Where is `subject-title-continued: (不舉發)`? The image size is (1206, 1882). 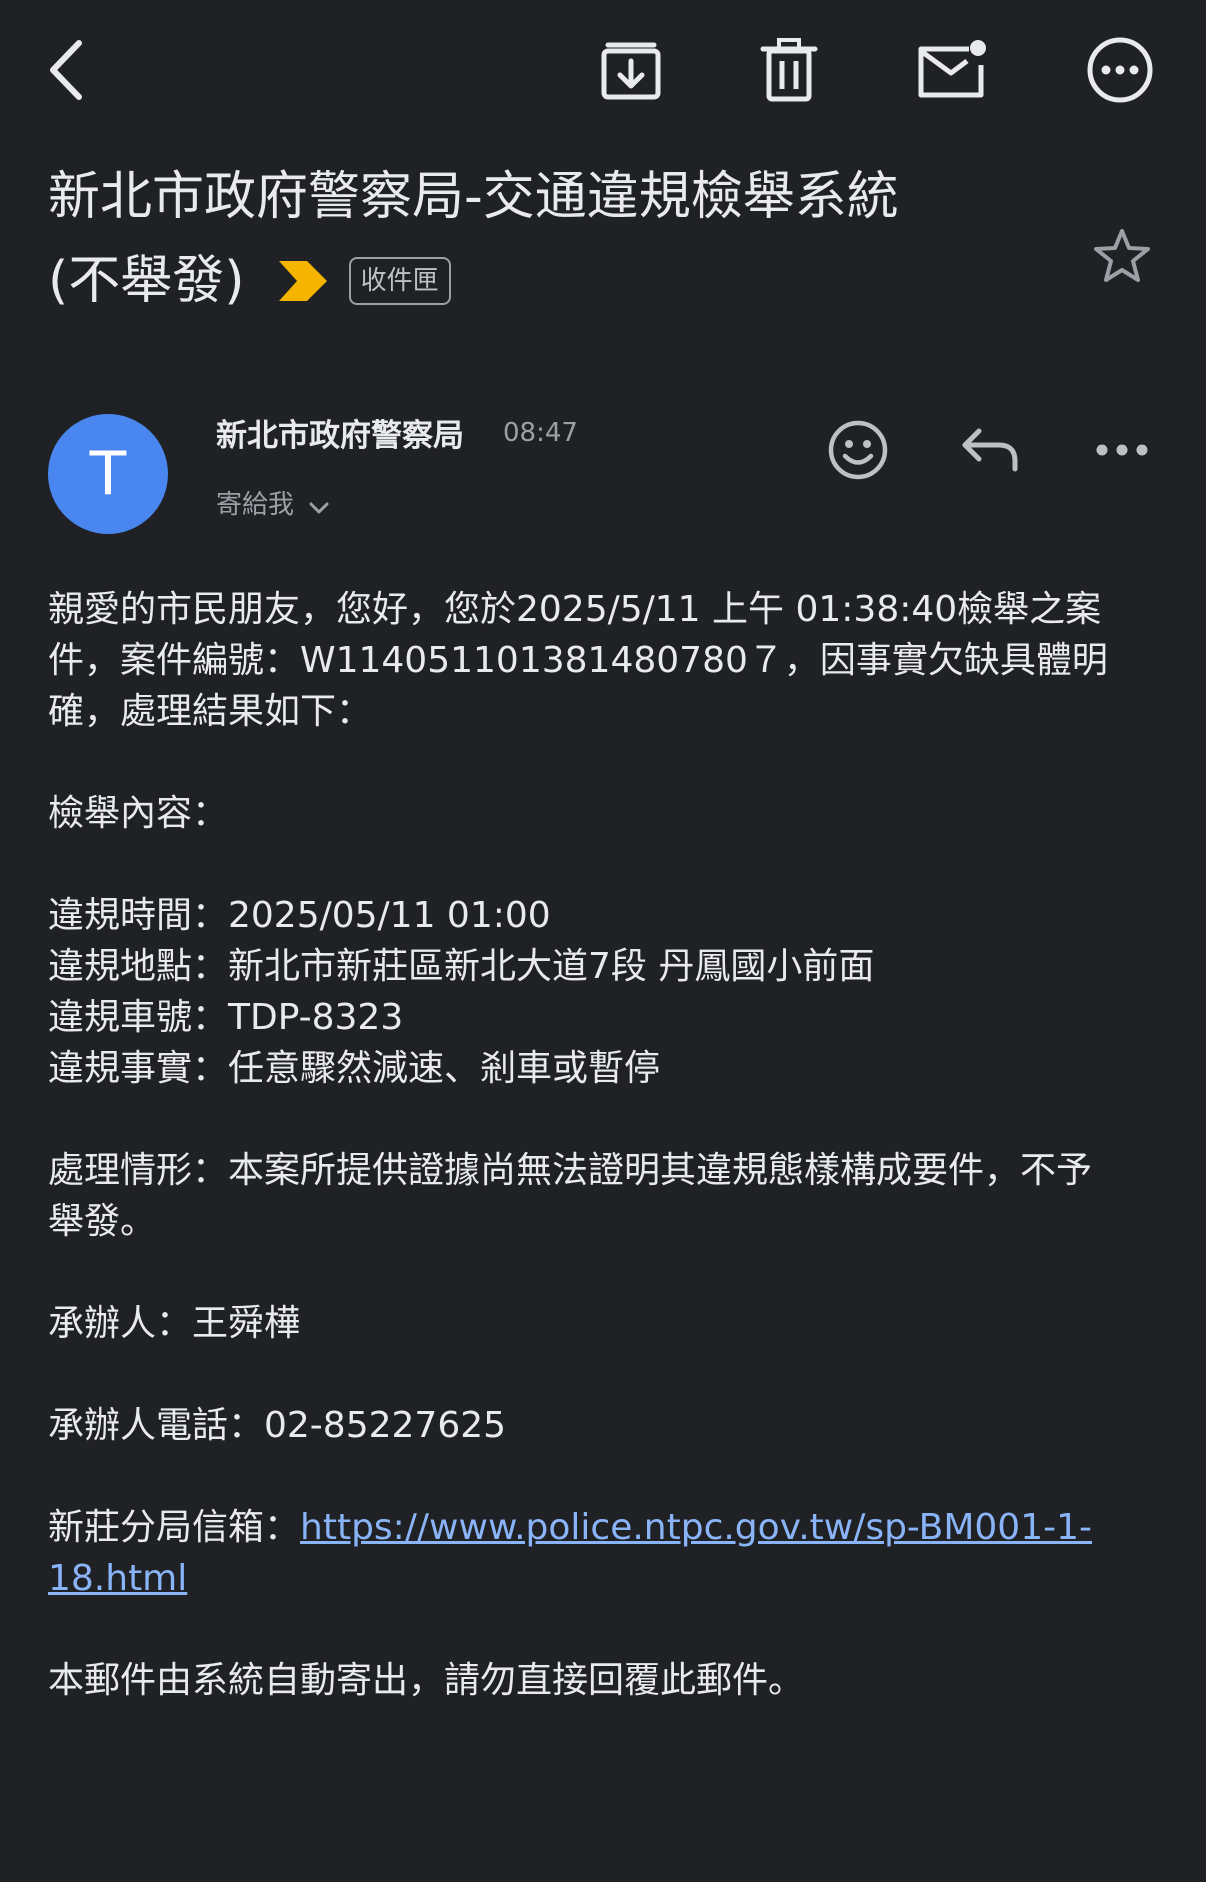 subject-title-continued: (不舉發) is located at coordinates (146, 281).